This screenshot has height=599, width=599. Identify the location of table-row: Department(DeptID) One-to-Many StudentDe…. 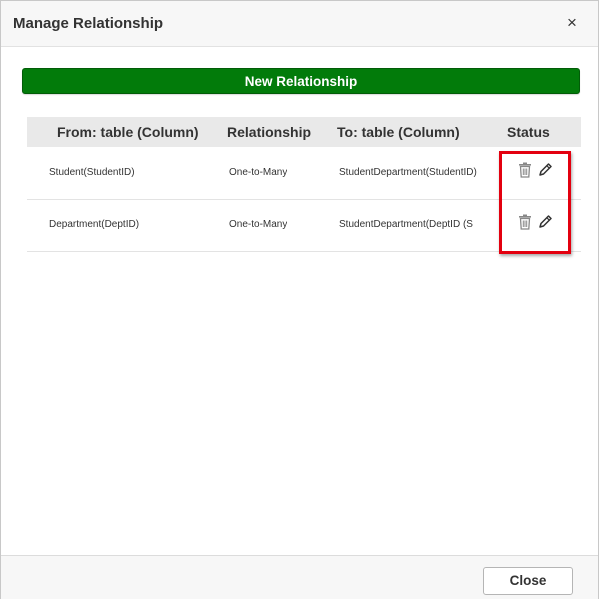
(304, 226).